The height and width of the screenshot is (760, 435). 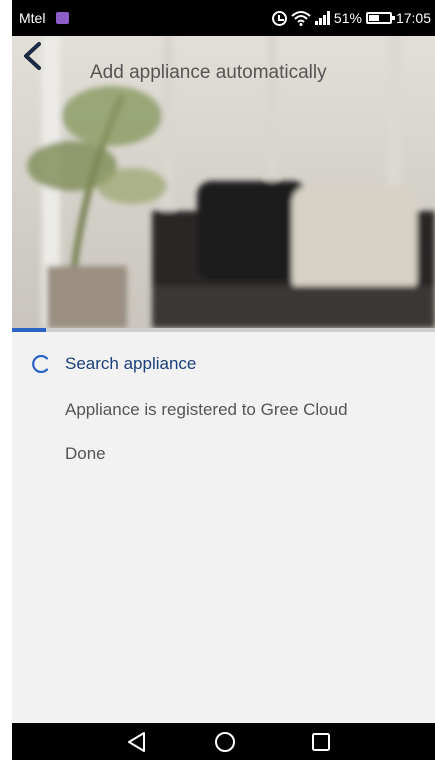 What do you see at coordinates (380, 18) in the screenshot?
I see `battery-icon` at bounding box center [380, 18].